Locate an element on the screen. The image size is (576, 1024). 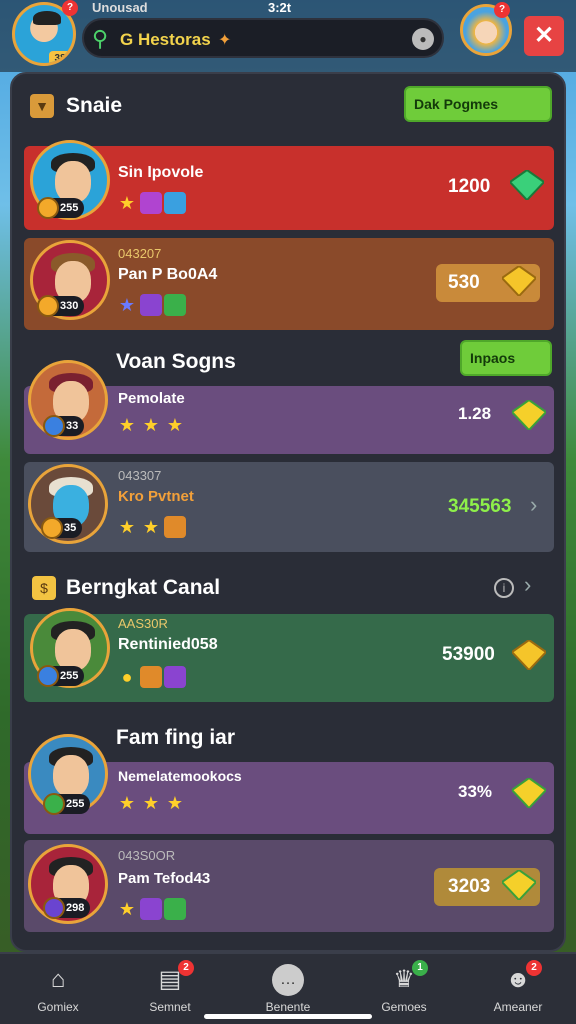
player-id: 043207 is located at coordinates (140, 253).